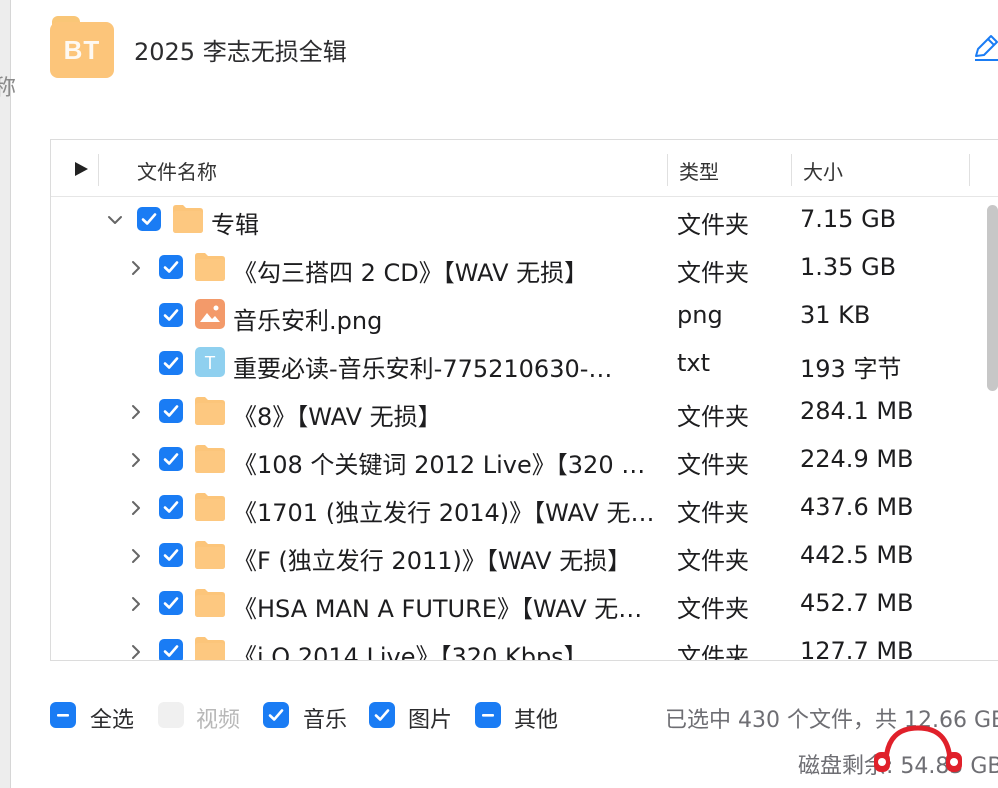 This screenshot has height=788, width=998. What do you see at coordinates (524, 316) in the screenshot?
I see `table-row: 音乐安利.png png 31 KB` at bounding box center [524, 316].